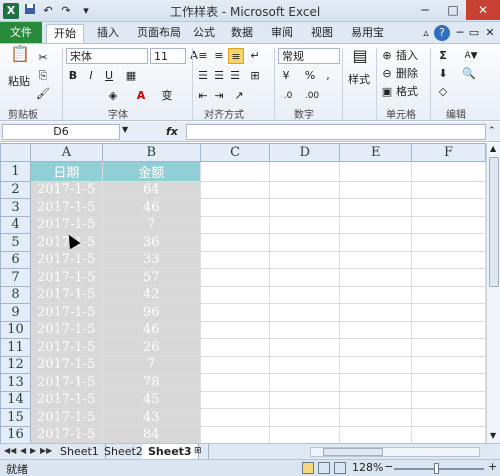  I want to click on decrease-decimal-icon: .00, so click(312, 96).